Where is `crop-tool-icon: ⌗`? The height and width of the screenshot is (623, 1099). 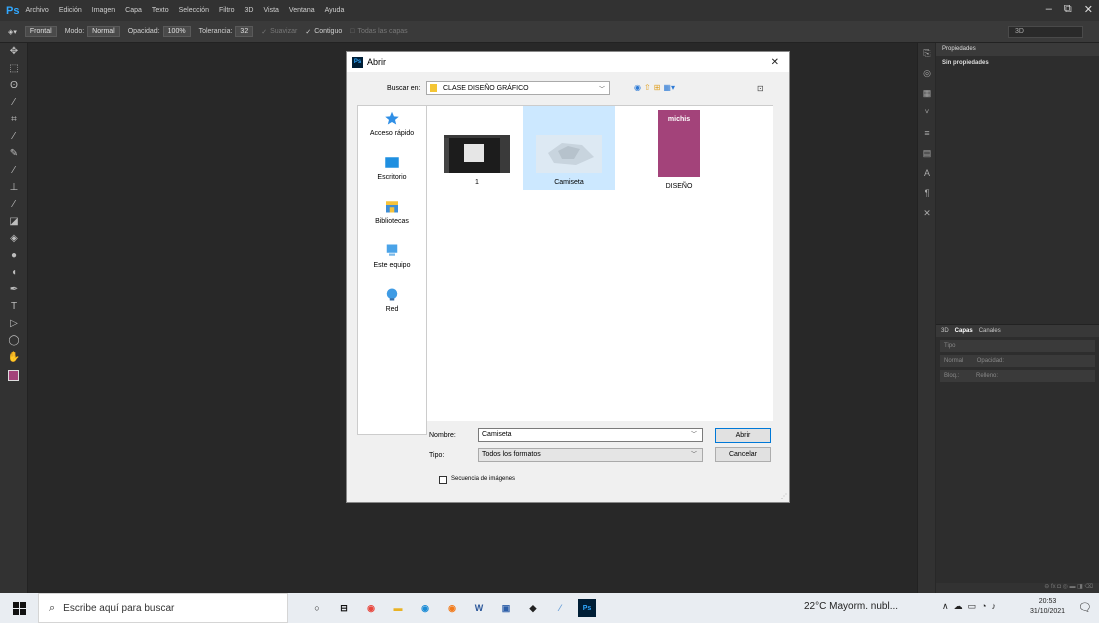
crop-tool-icon: ⌗ is located at coordinates (14, 119).